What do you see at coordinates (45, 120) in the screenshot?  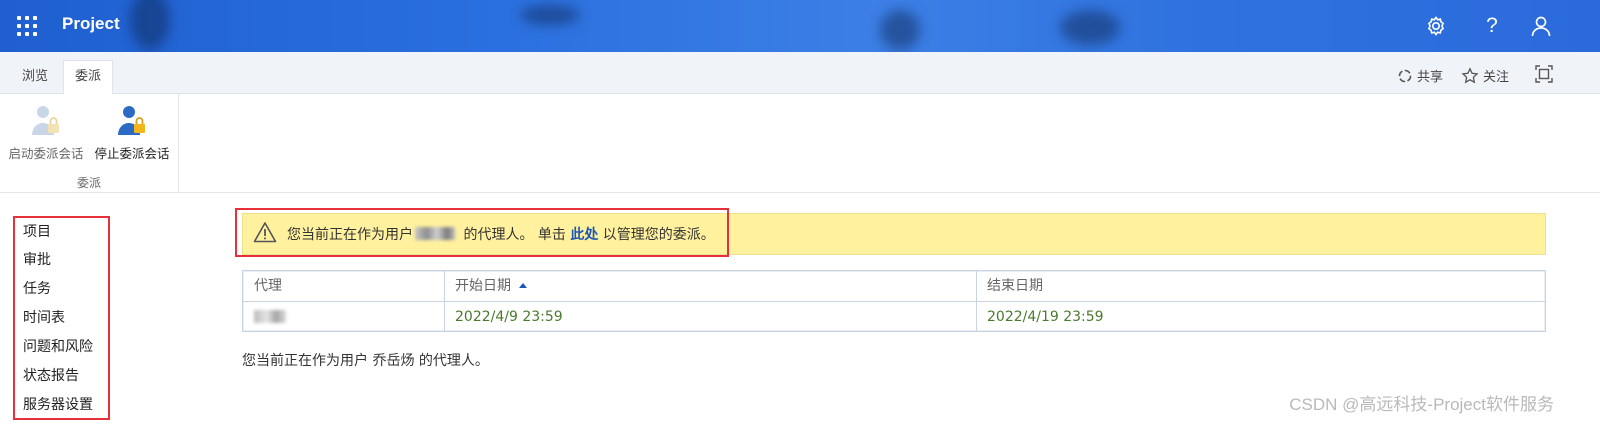 I see `start-delegate-icon` at bounding box center [45, 120].